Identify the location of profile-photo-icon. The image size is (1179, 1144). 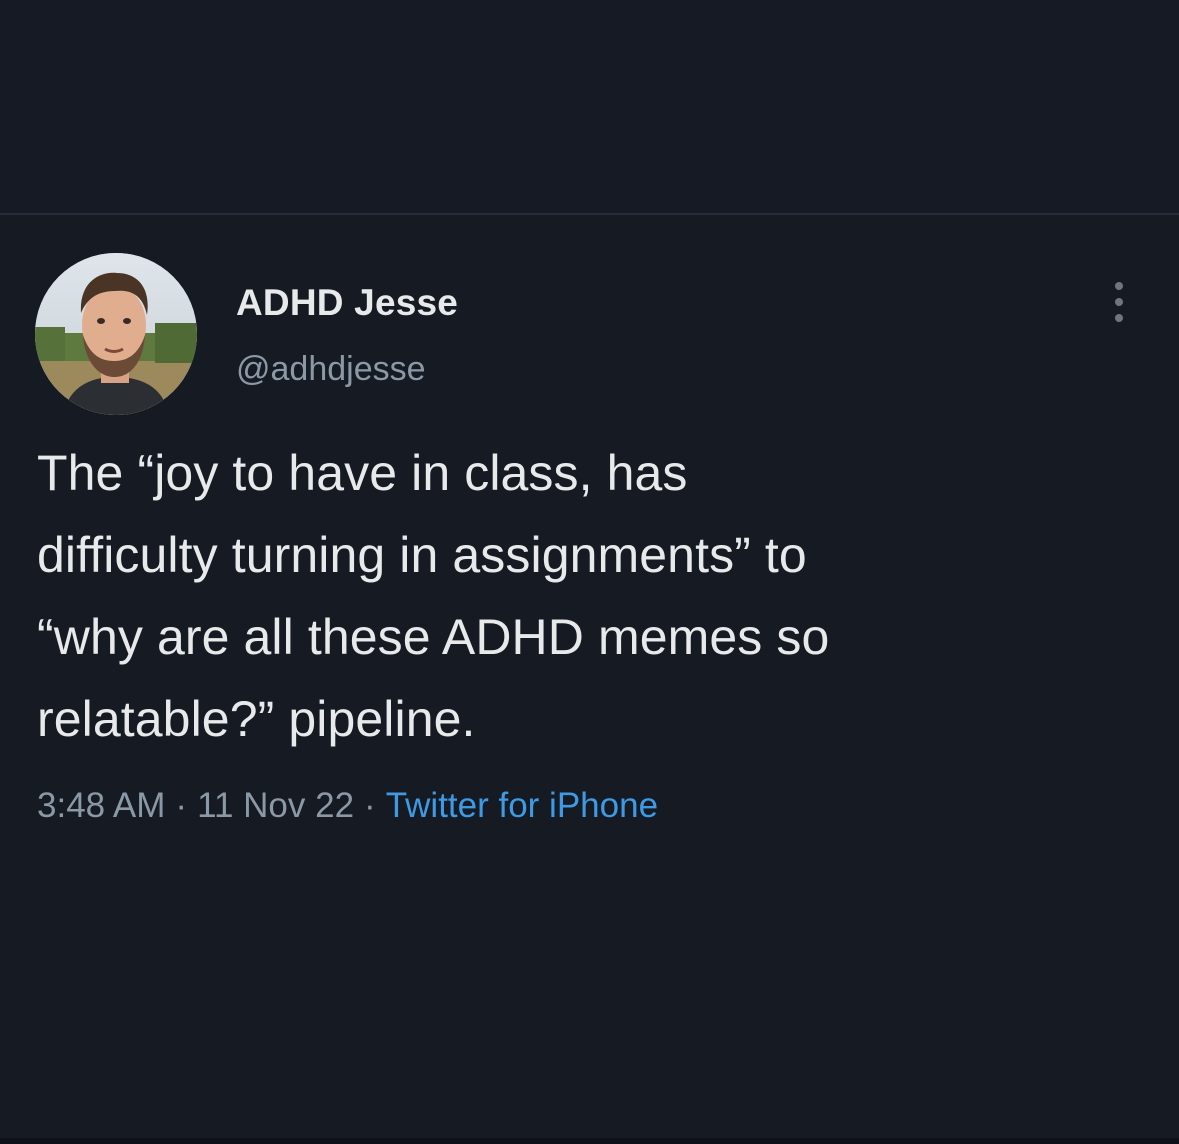
(116, 334).